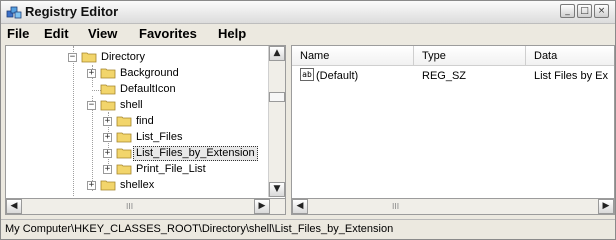 This screenshot has height=240, width=616. What do you see at coordinates (18, 33) in the screenshot?
I see `menu-file: File` at bounding box center [18, 33].